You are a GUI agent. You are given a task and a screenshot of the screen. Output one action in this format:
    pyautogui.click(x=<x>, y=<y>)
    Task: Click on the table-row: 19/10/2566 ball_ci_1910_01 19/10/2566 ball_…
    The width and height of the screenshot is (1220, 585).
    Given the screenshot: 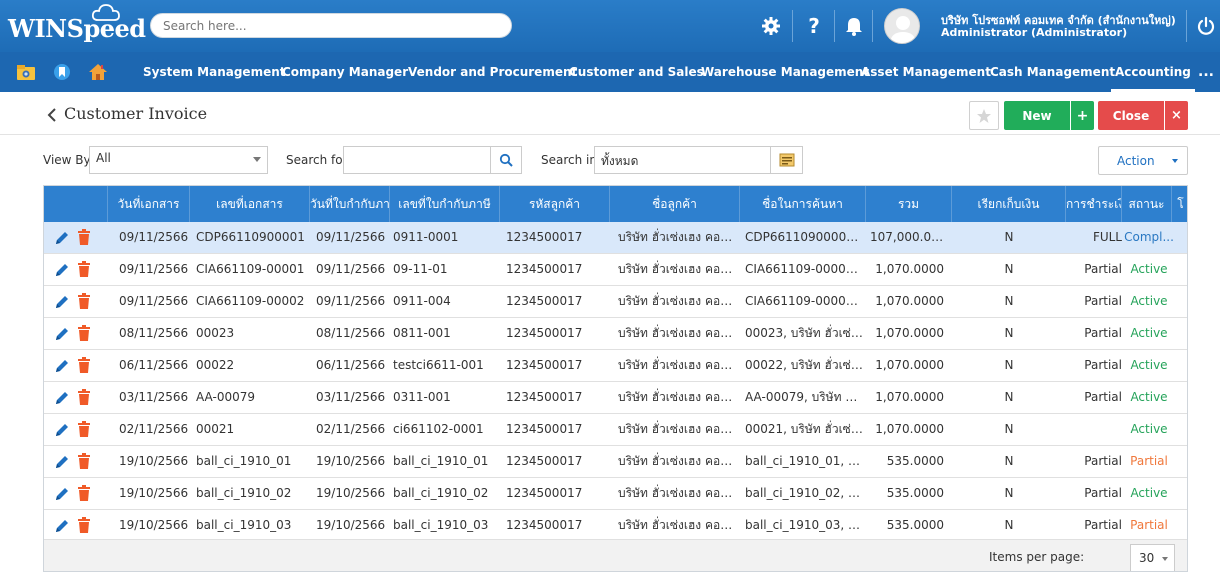 What is the action you would take?
    pyautogui.click(x=615, y=462)
    